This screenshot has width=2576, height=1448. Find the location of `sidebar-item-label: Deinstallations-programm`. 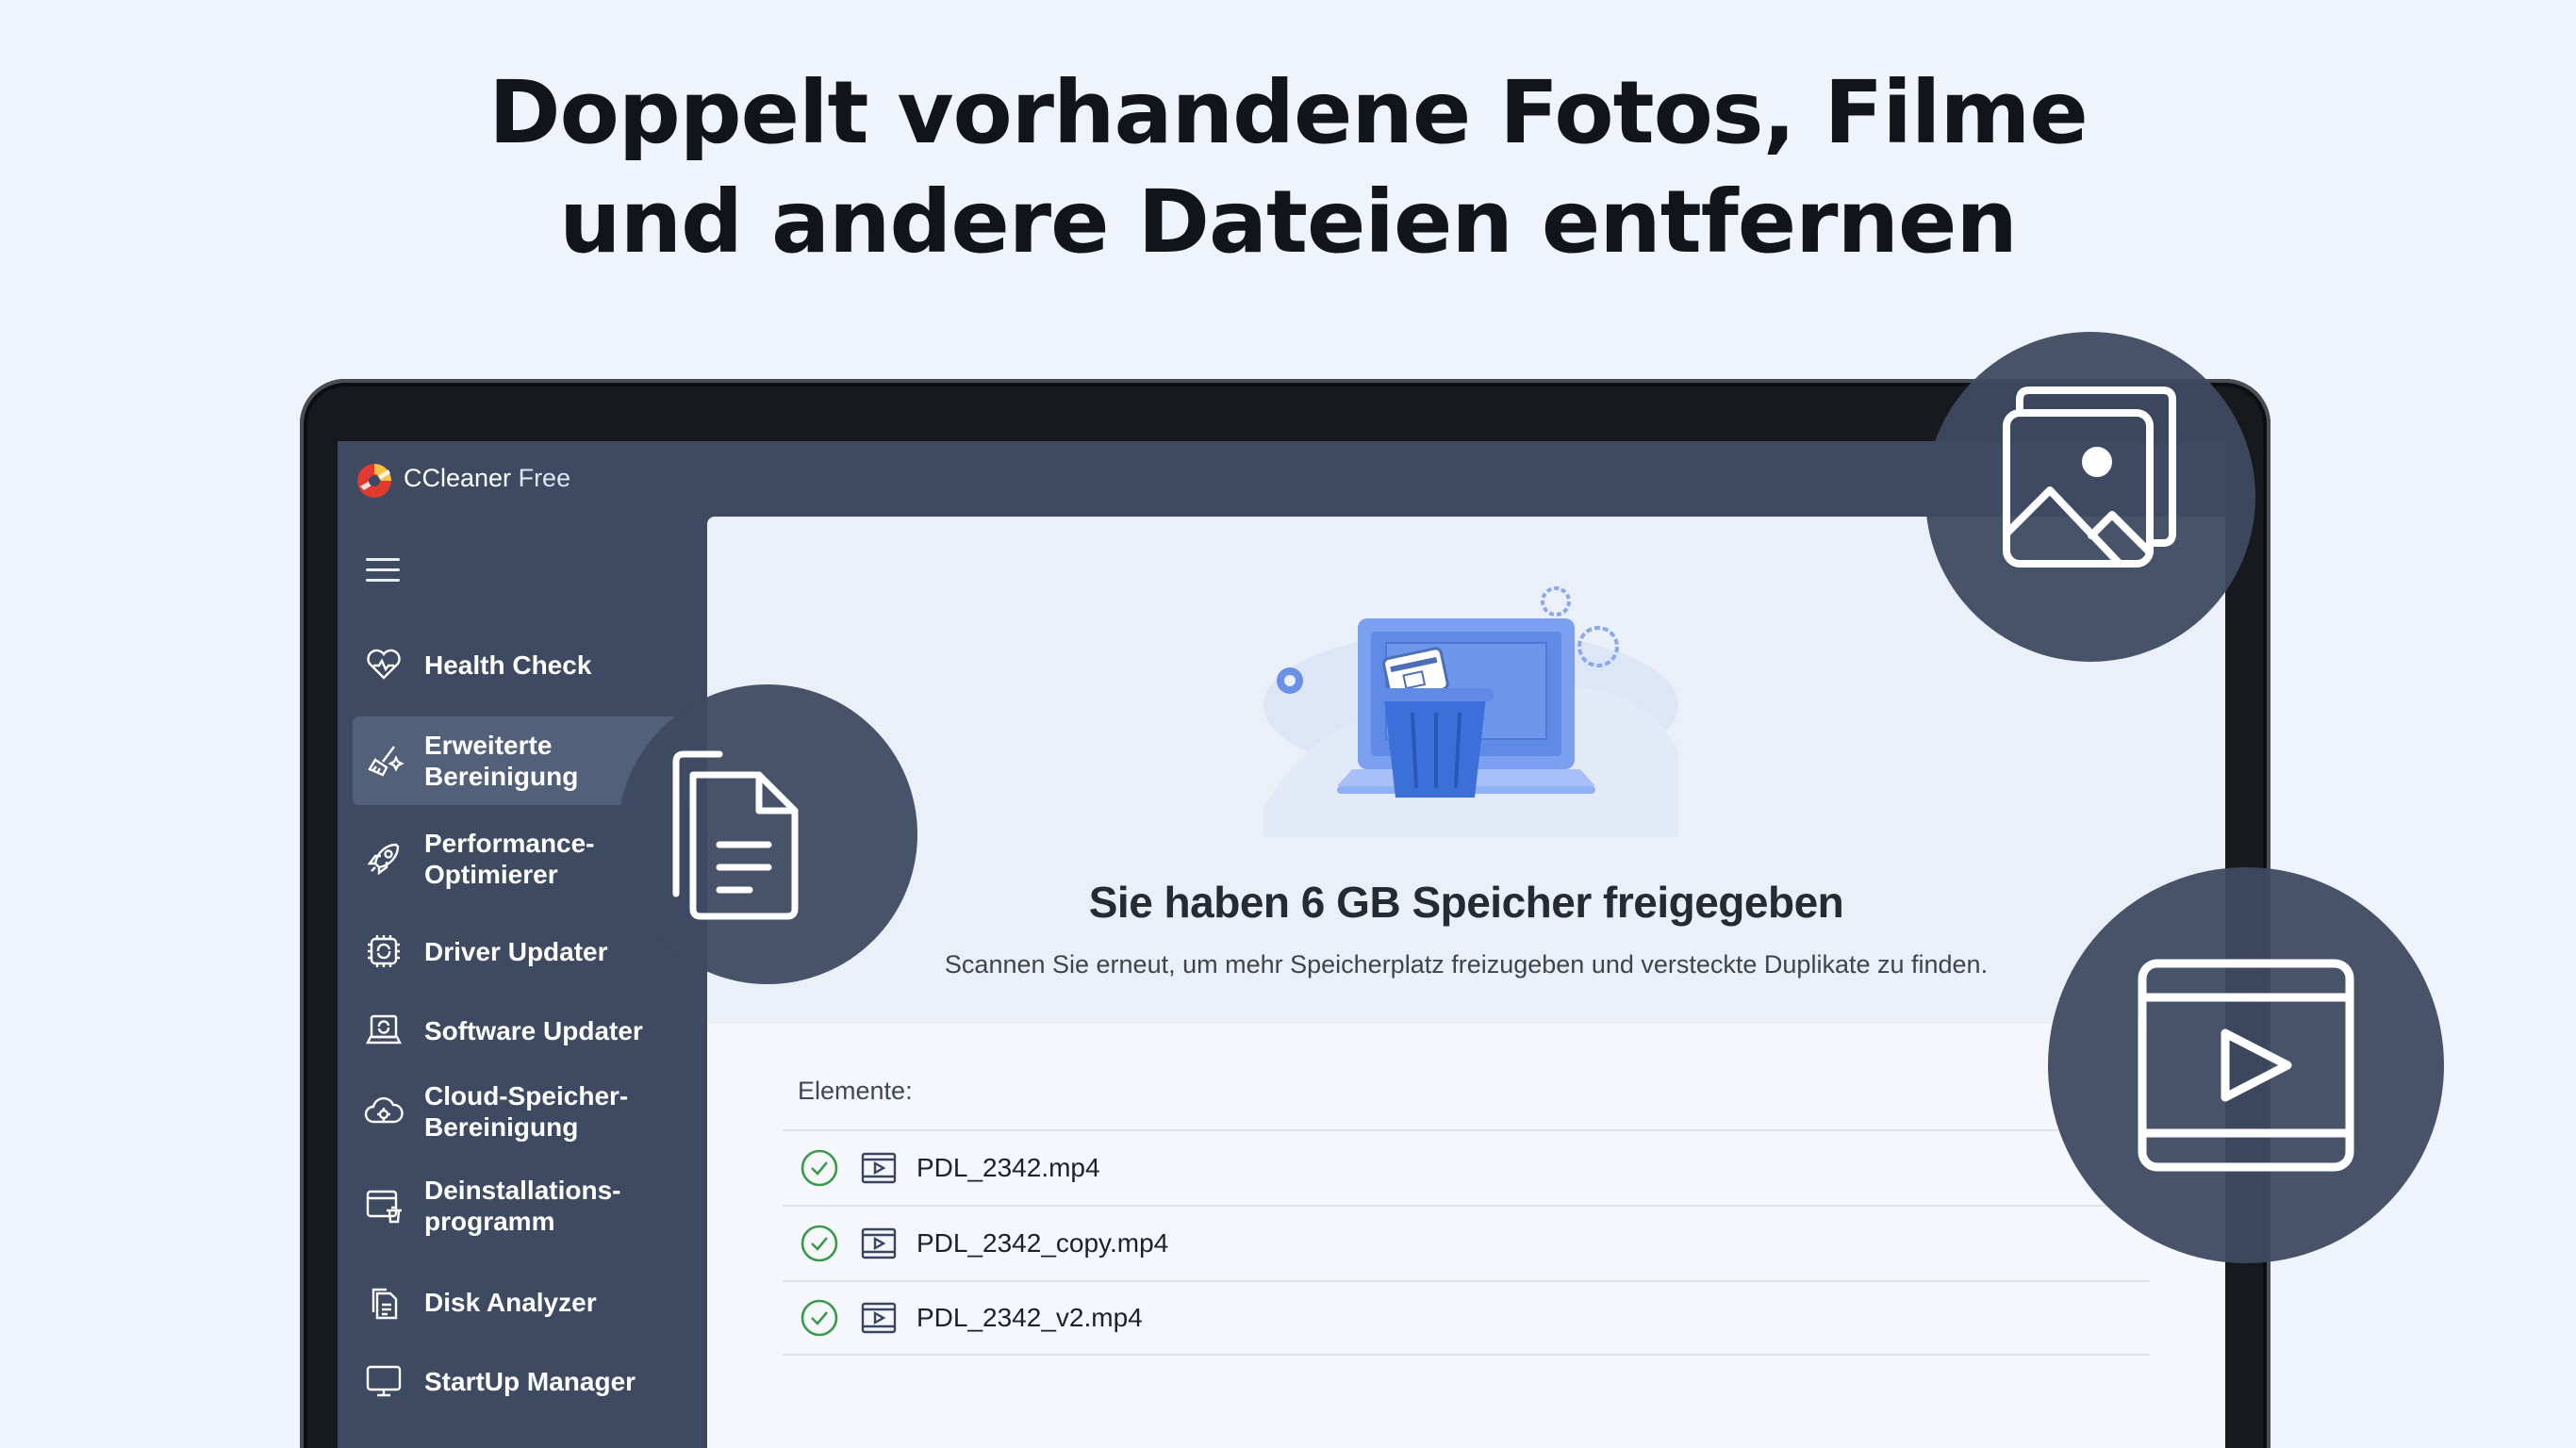

sidebar-item-label: Deinstallations-programm is located at coordinates (522, 1206).